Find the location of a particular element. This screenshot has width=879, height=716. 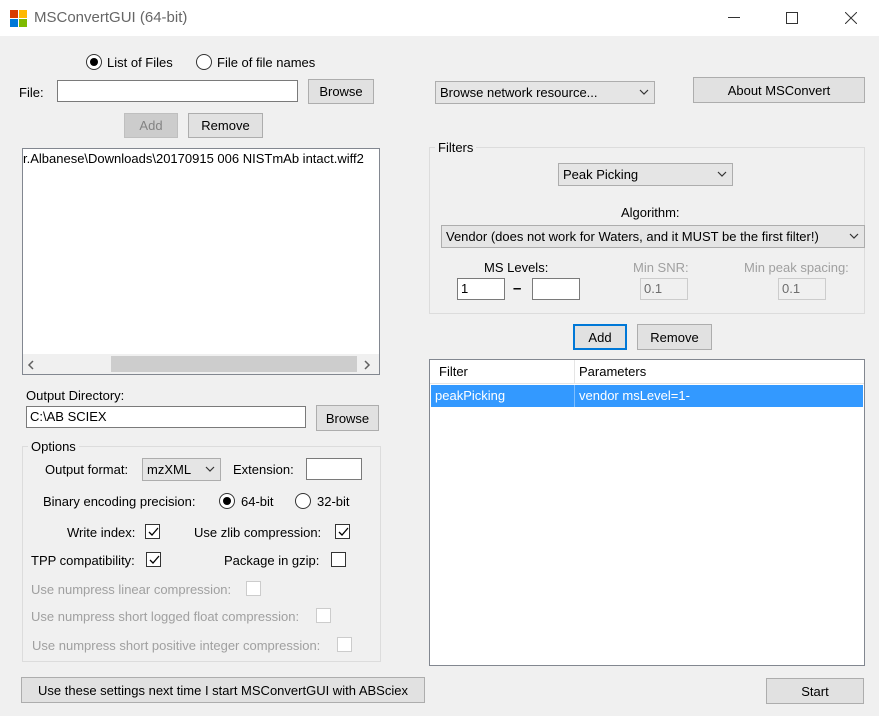

close-button is located at coordinates (851, 18).